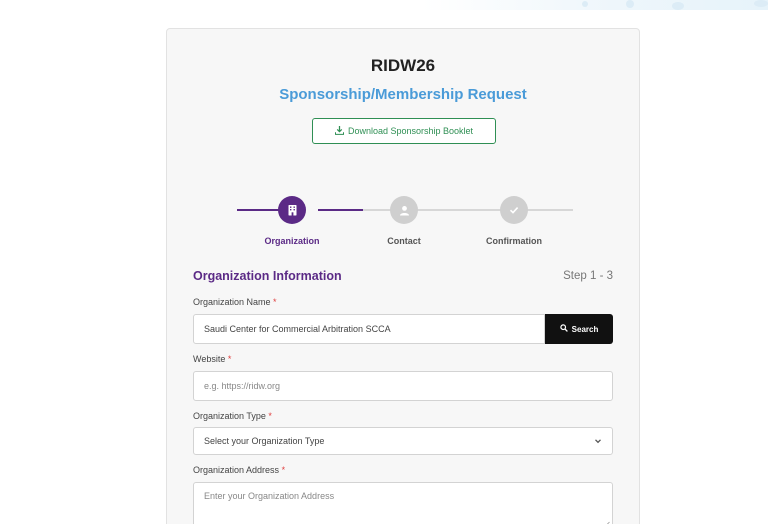  I want to click on website-placeholder: e.g. https://ridw.org, so click(242, 386).